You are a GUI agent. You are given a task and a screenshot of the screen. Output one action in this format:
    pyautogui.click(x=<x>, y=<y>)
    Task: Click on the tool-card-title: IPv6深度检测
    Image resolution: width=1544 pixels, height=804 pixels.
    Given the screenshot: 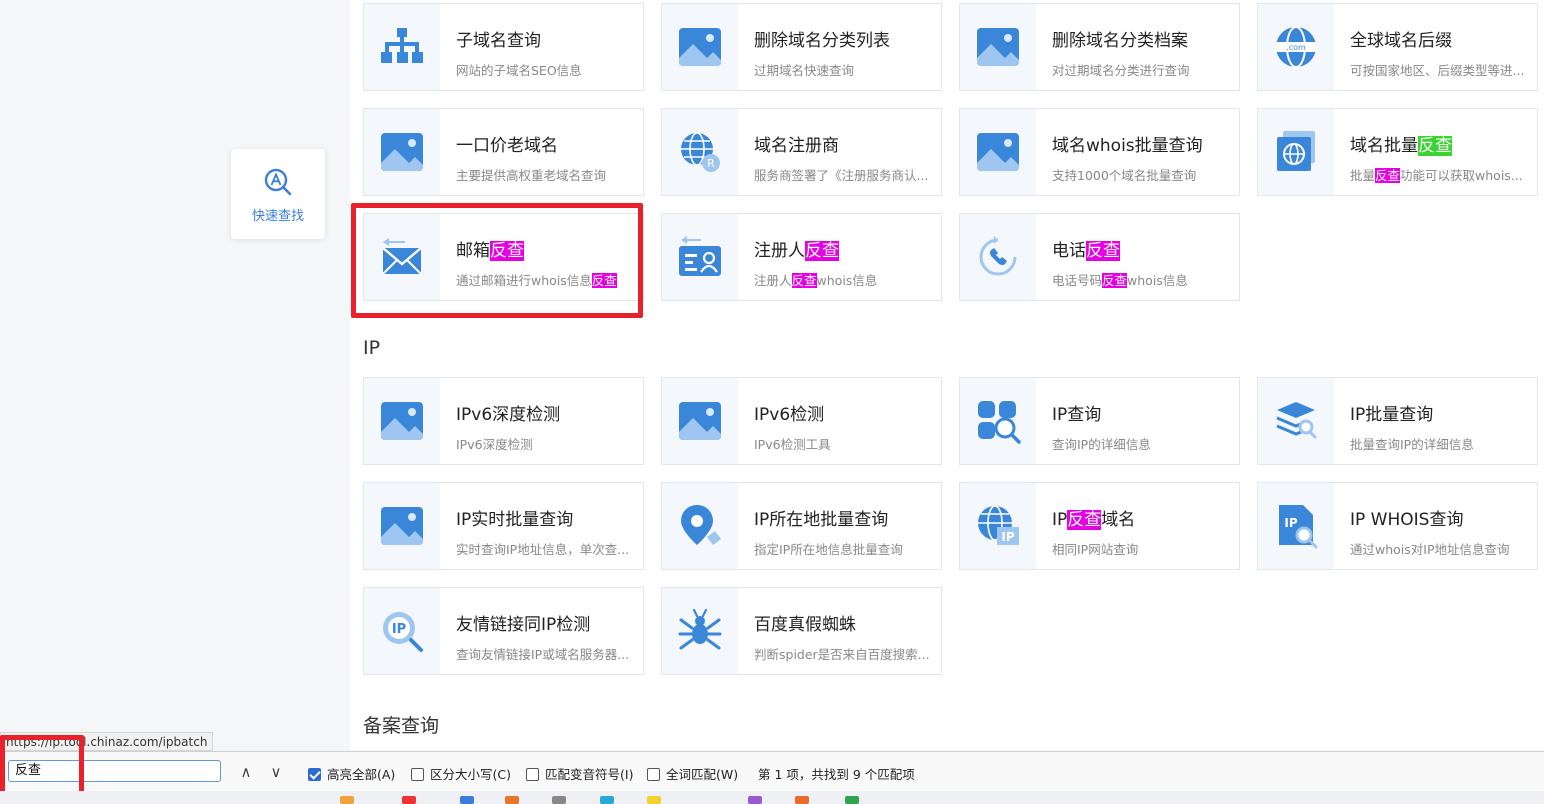 What is the action you would take?
    pyautogui.click(x=545, y=412)
    